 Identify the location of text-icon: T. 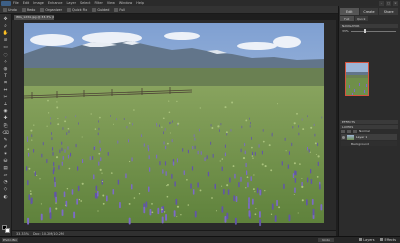
(5, 77).